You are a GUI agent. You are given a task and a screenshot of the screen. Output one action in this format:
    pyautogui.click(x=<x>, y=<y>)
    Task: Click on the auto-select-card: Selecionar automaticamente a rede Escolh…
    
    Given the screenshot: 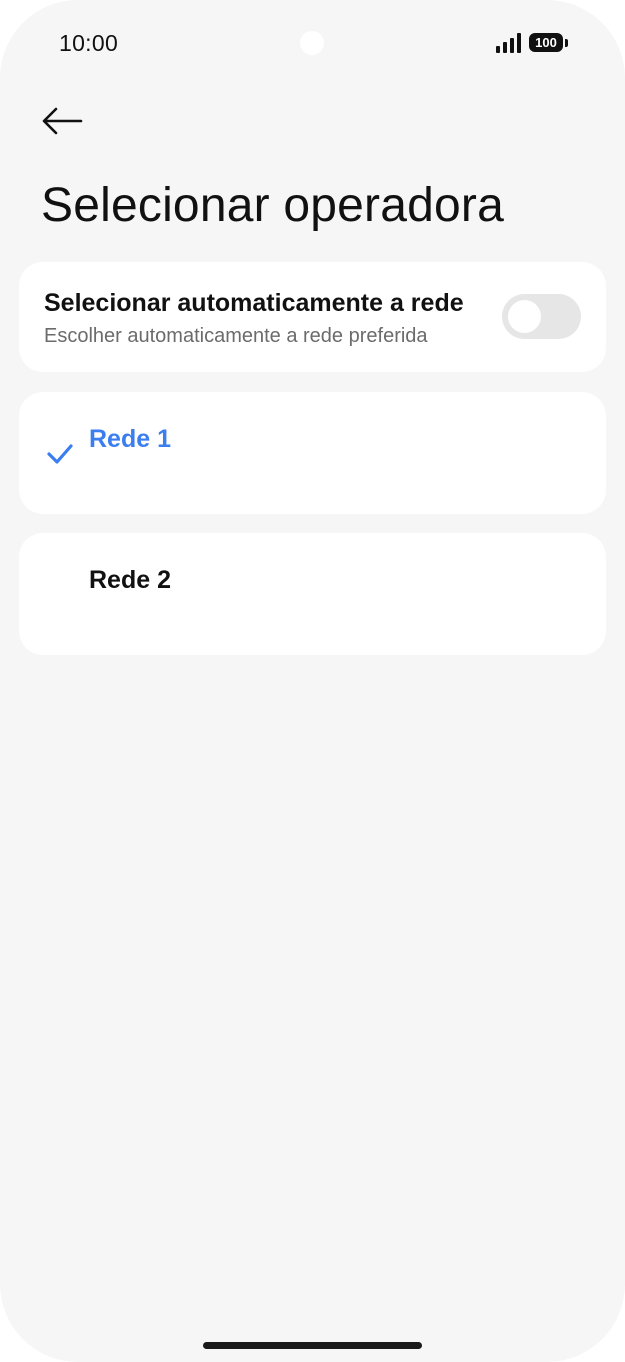 What is the action you would take?
    pyautogui.click(x=312, y=317)
    